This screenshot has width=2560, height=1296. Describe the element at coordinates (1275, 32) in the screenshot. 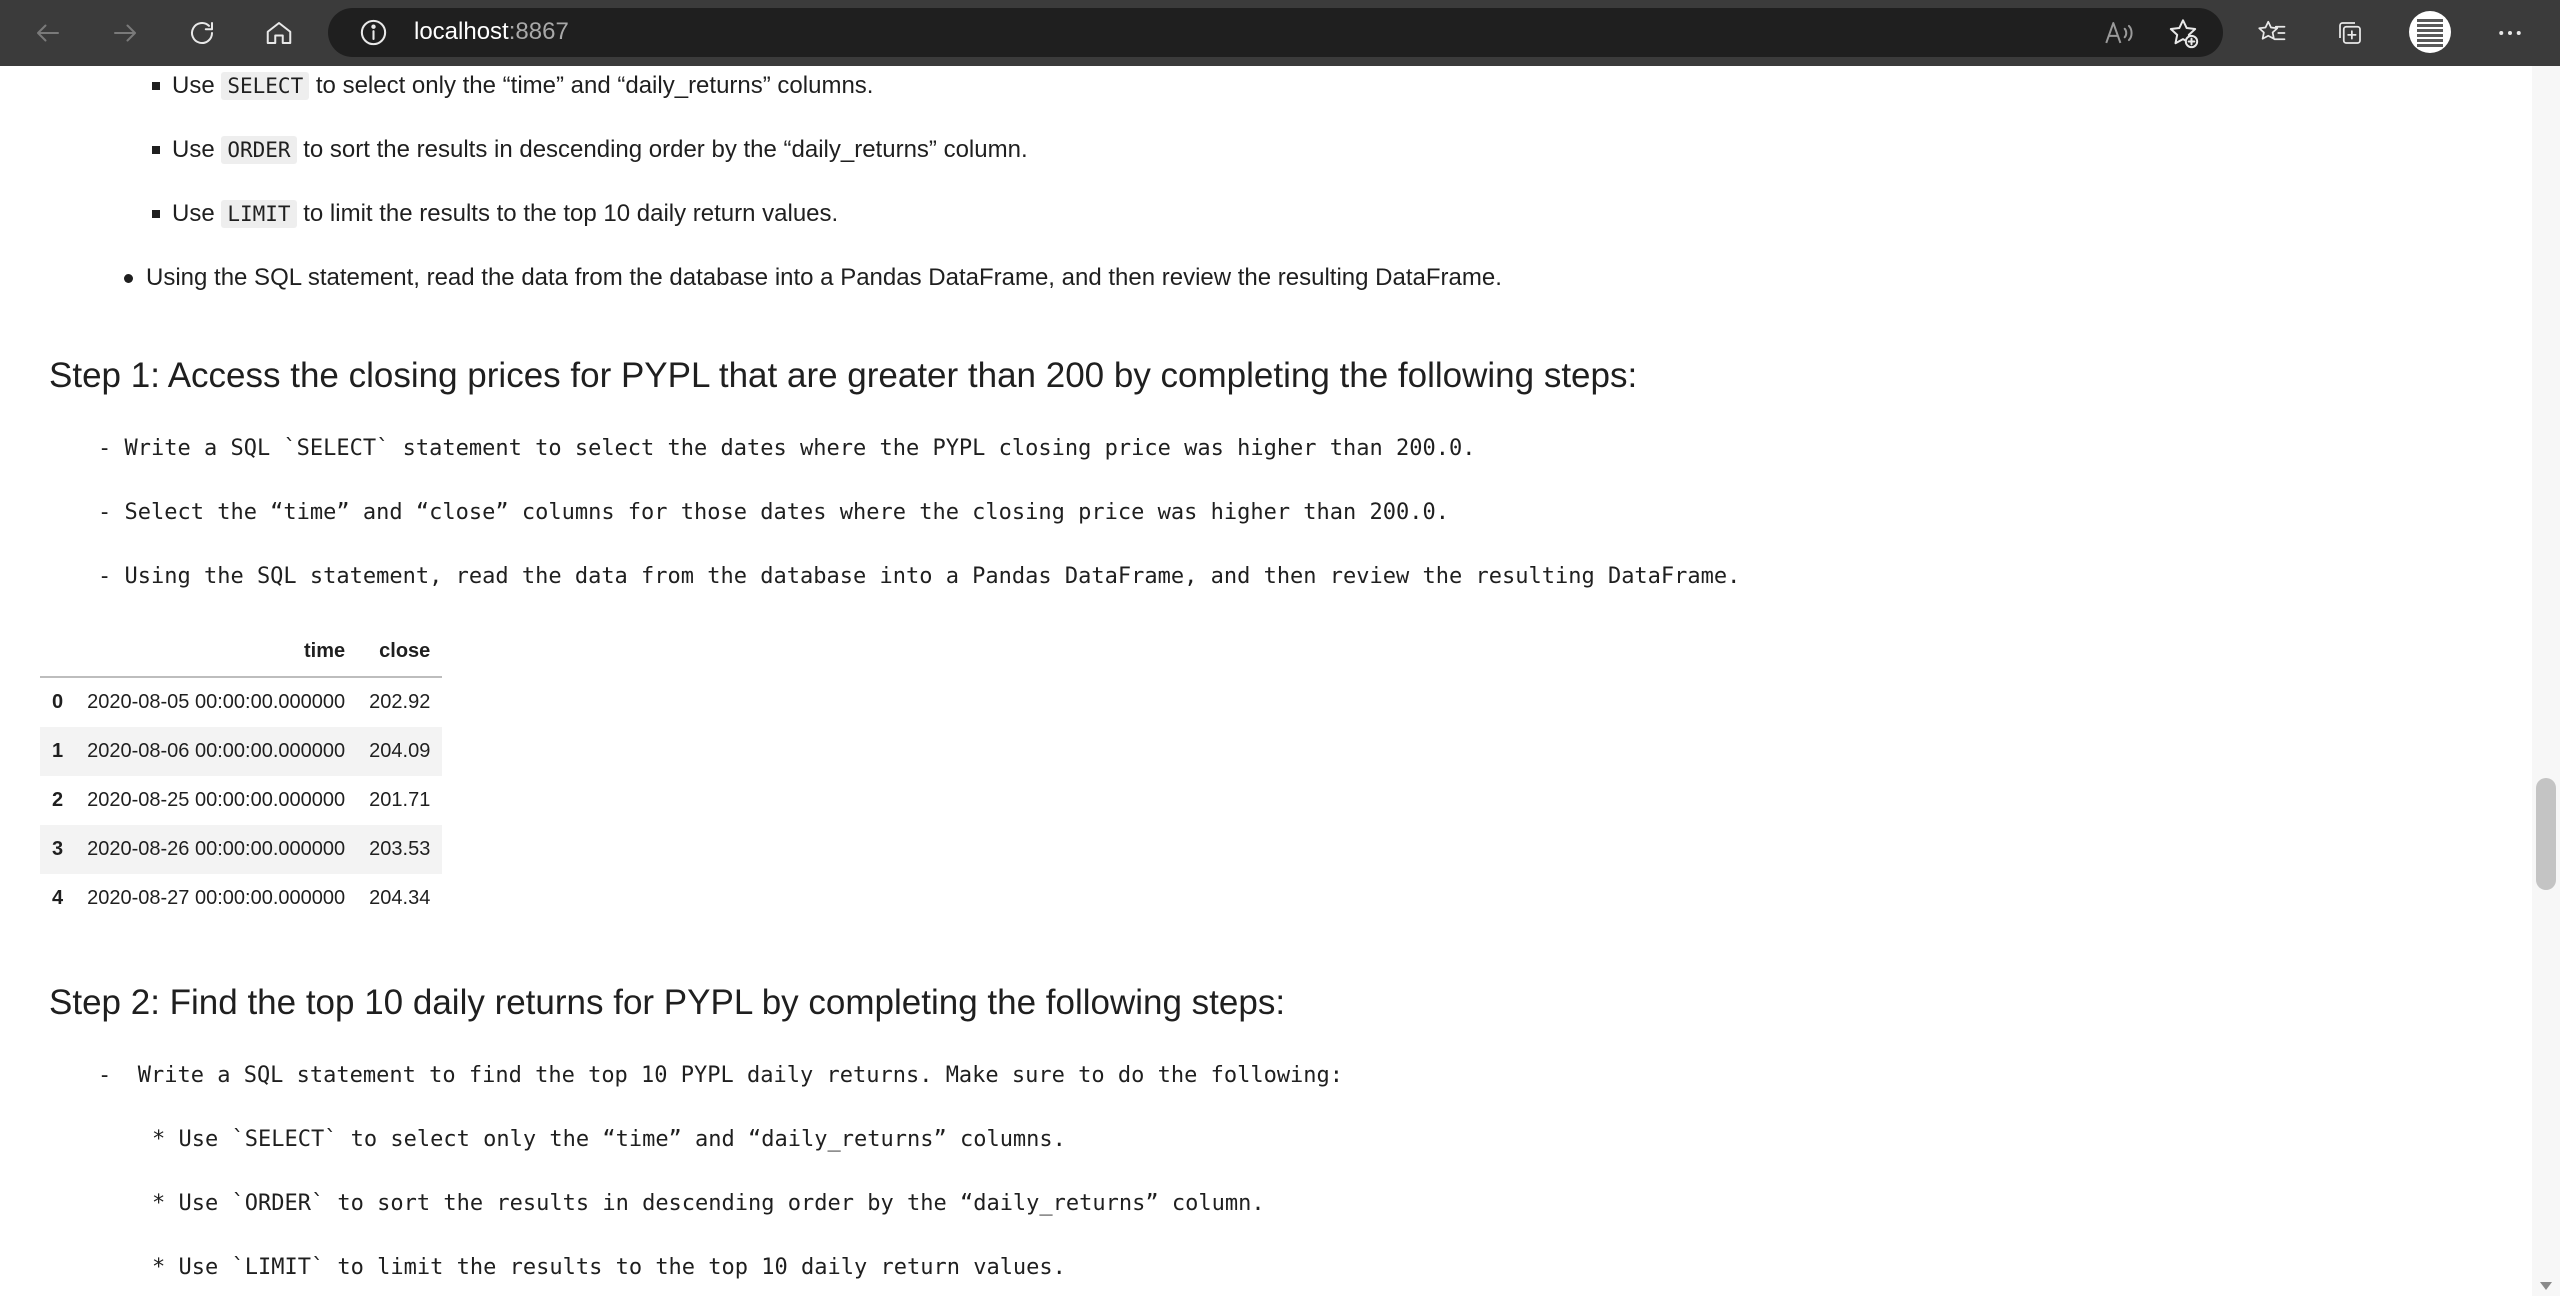

I see `address-bar: localhost:8867` at that location.